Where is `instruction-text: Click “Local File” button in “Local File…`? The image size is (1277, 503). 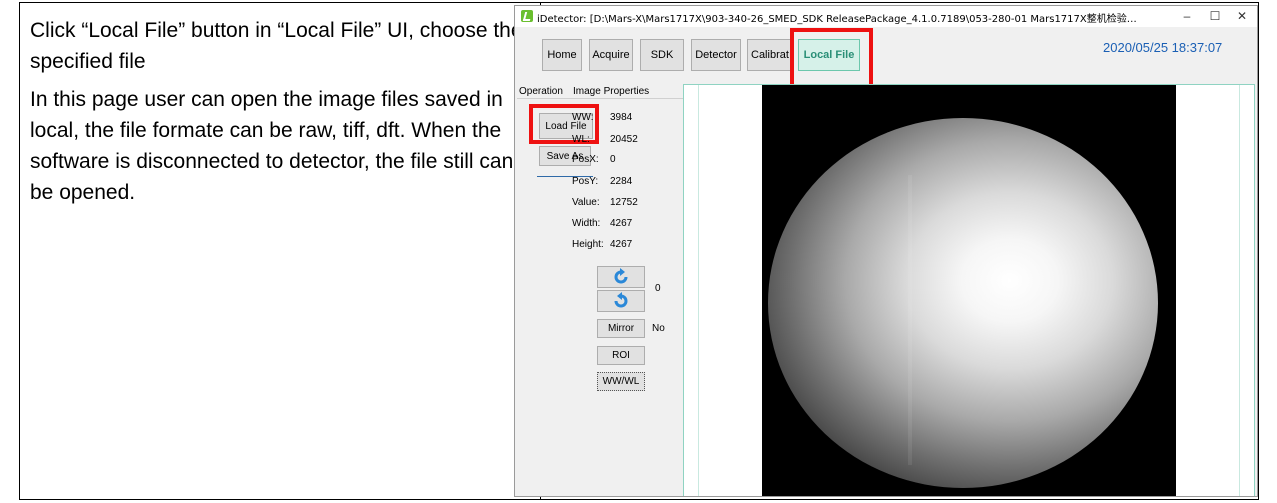 instruction-text: Click “Local File” button in “Local File… is located at coordinates (276, 46).